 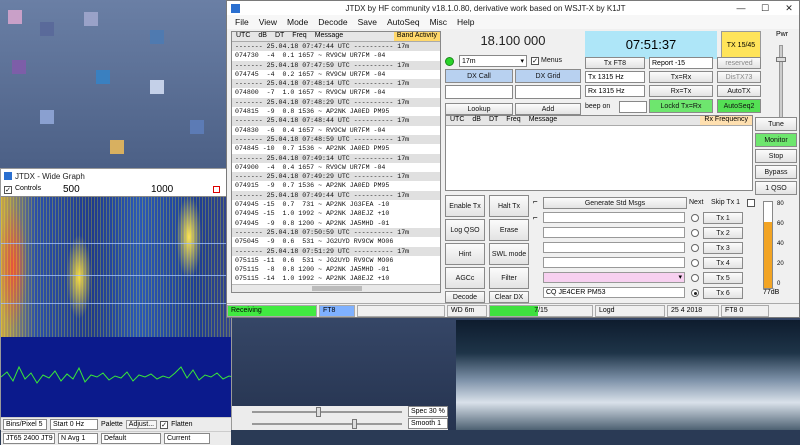 What do you see at coordinates (681, 106) in the screenshot?
I see `lockd-tx-rx-button: Lockd Tx=Rx` at bounding box center [681, 106].